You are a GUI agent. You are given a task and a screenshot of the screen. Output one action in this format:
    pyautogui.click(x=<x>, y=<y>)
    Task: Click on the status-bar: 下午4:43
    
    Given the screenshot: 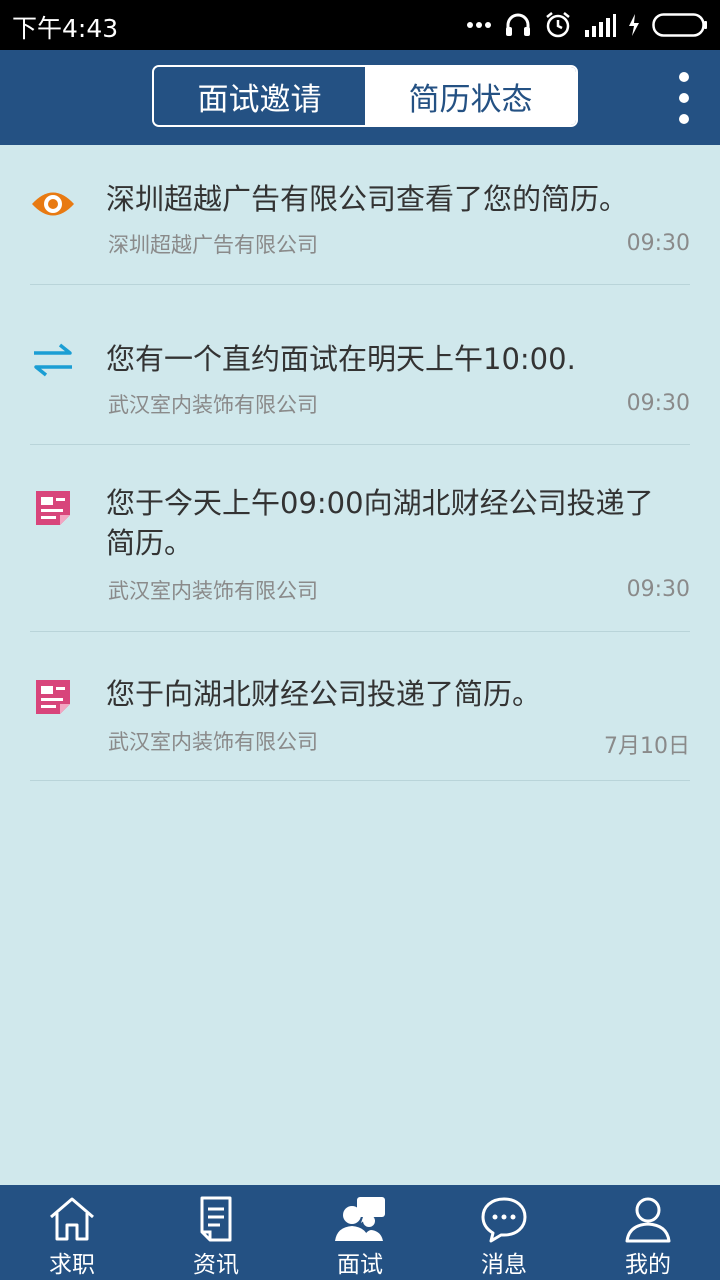 What is the action you would take?
    pyautogui.click(x=360, y=25)
    